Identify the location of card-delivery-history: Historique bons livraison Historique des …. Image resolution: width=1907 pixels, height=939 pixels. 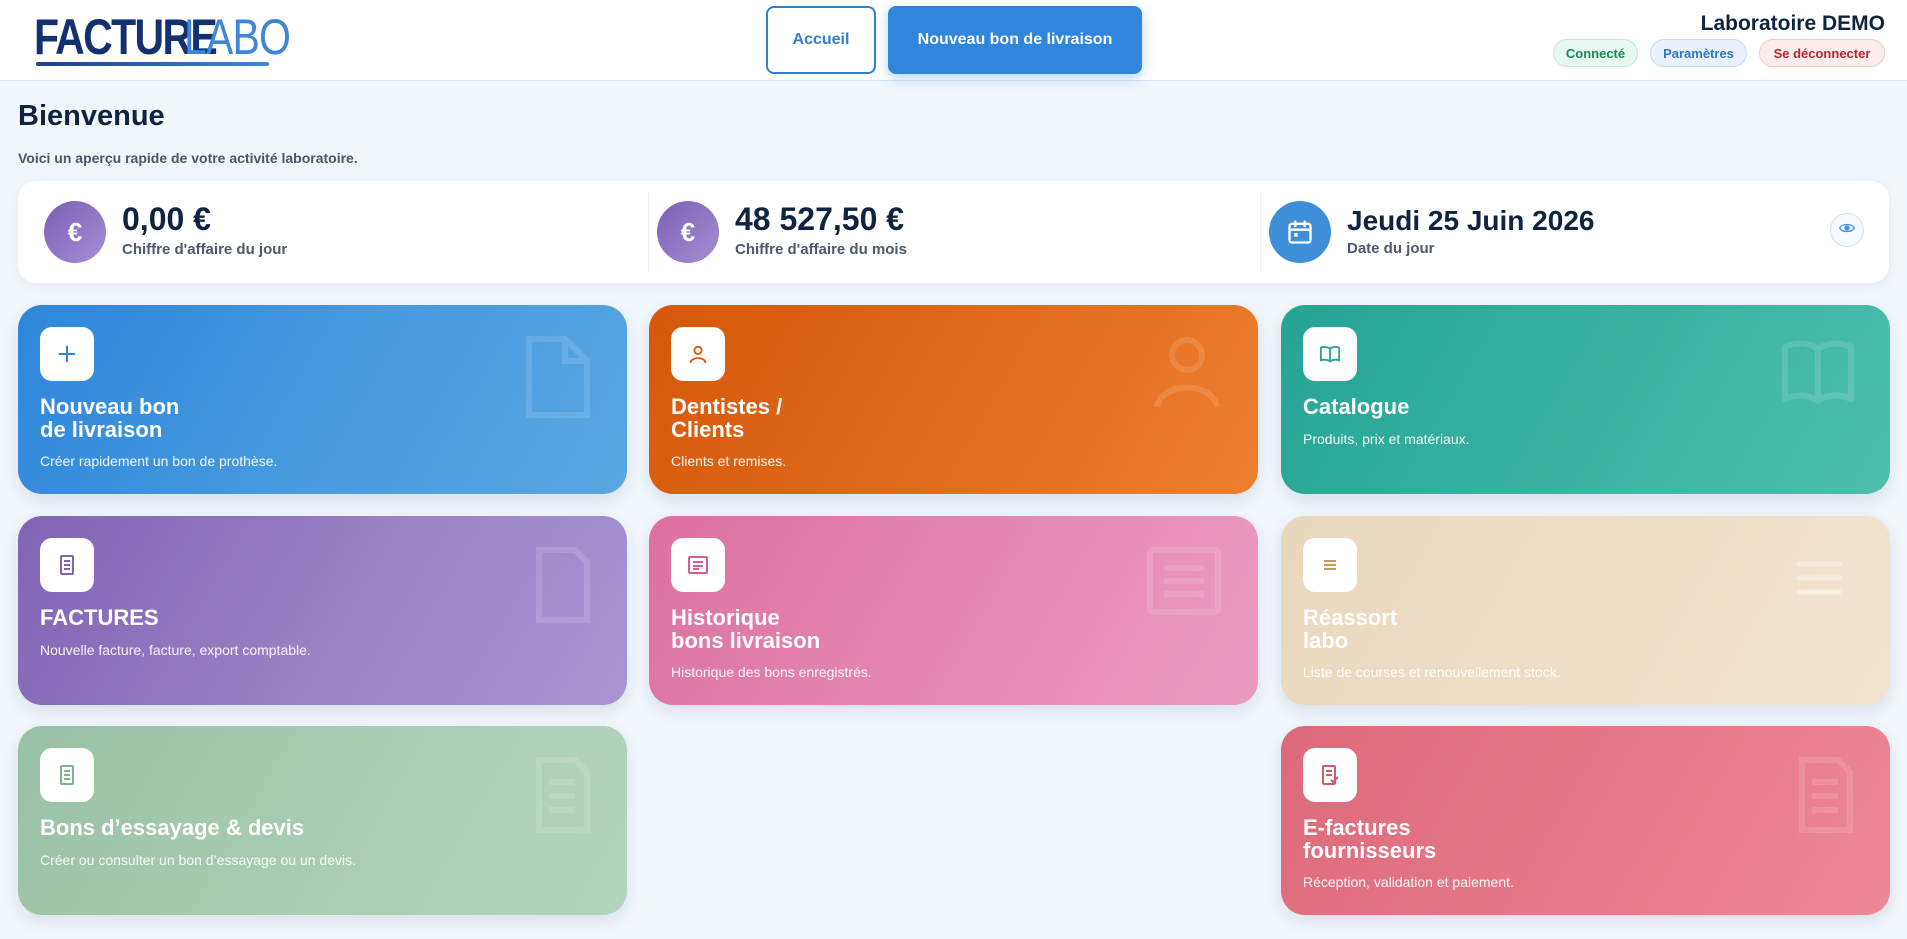
(953, 610).